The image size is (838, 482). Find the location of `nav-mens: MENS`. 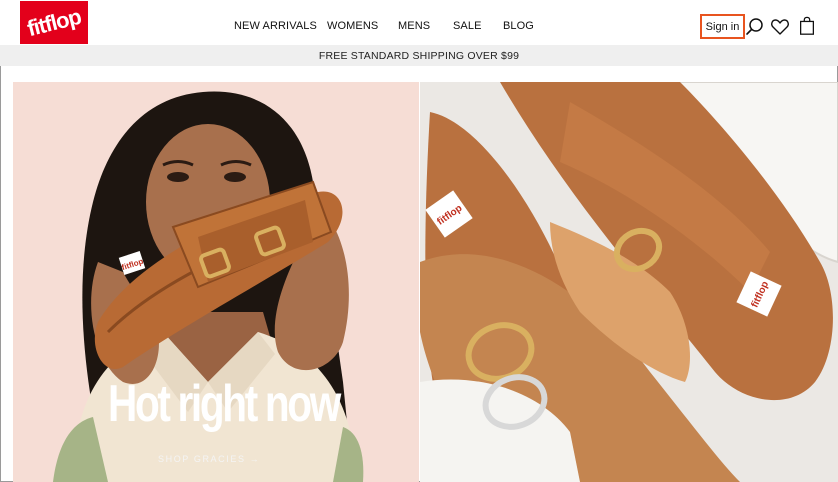

nav-mens: MENS is located at coordinates (414, 26).